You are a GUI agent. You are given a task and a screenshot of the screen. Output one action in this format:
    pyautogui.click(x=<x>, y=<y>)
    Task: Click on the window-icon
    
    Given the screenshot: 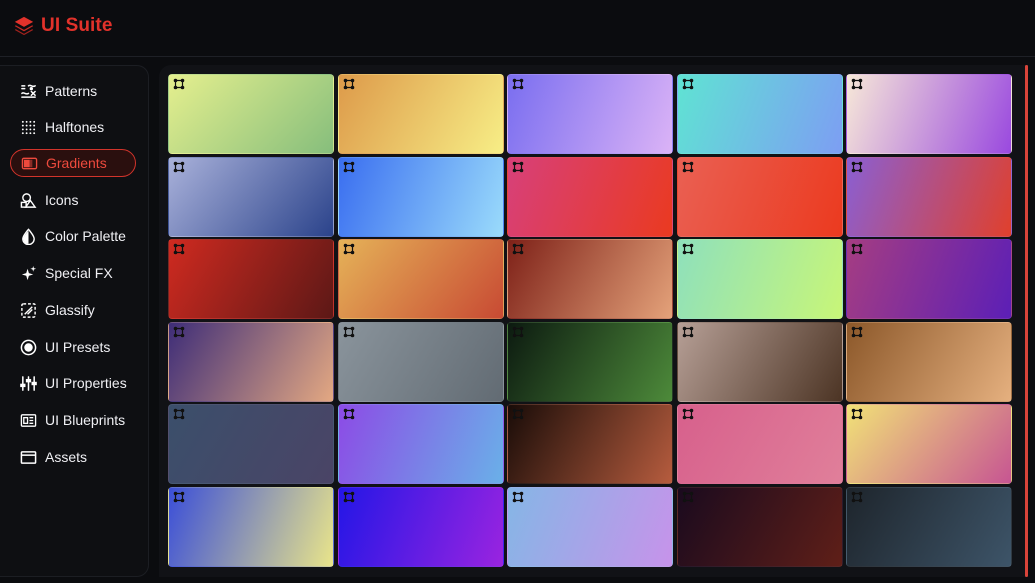 What is the action you would take?
    pyautogui.click(x=28, y=457)
    